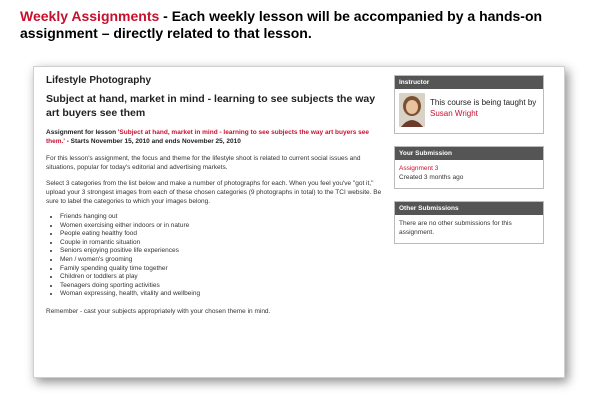 The image size is (600, 400). What do you see at coordinates (90, 16) in the screenshot?
I see `slide-title-highlight: Weekly Assignments` at bounding box center [90, 16].